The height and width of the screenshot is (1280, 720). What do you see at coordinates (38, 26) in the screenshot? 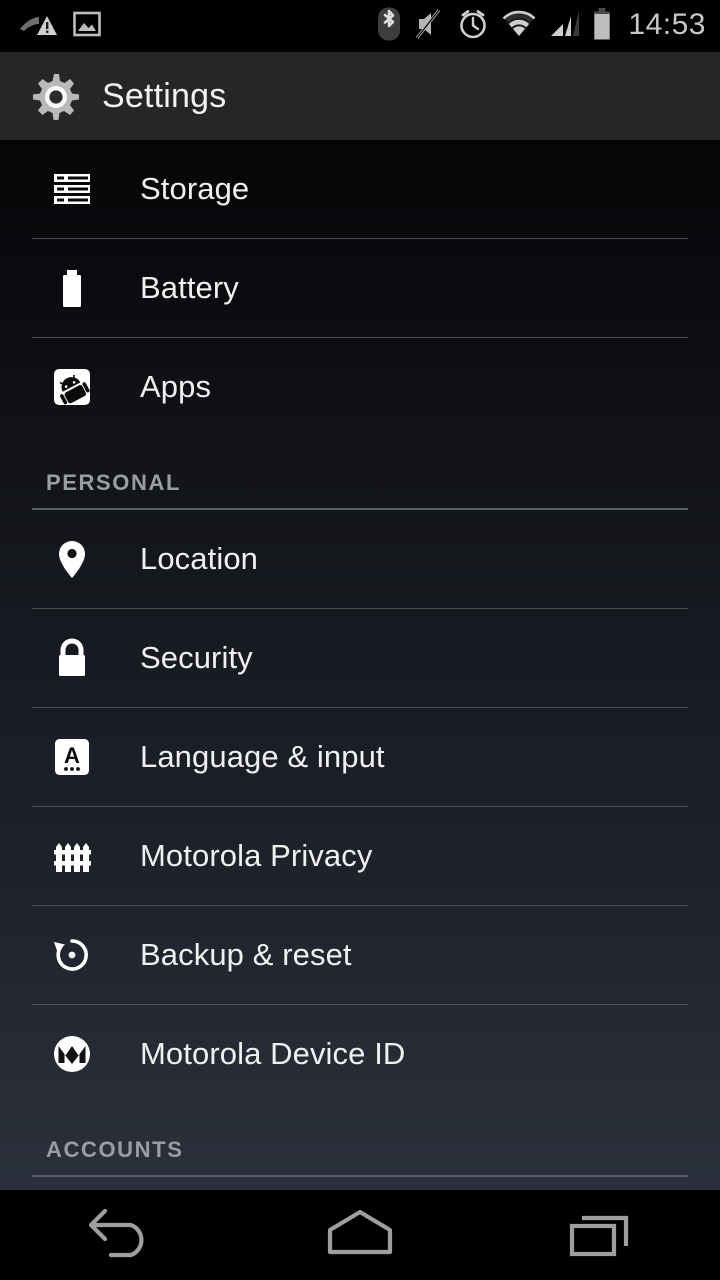
I see `signal-warning-icon` at bounding box center [38, 26].